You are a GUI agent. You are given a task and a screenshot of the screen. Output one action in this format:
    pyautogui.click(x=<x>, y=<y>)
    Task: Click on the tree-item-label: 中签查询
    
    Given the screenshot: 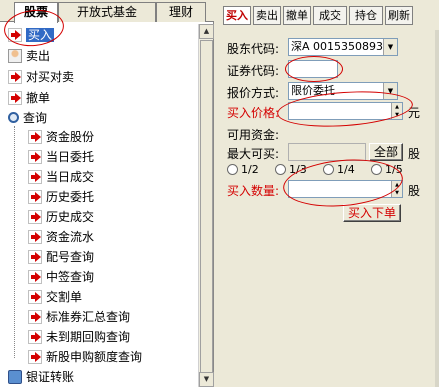 What is the action you would take?
    pyautogui.click(x=70, y=277)
    